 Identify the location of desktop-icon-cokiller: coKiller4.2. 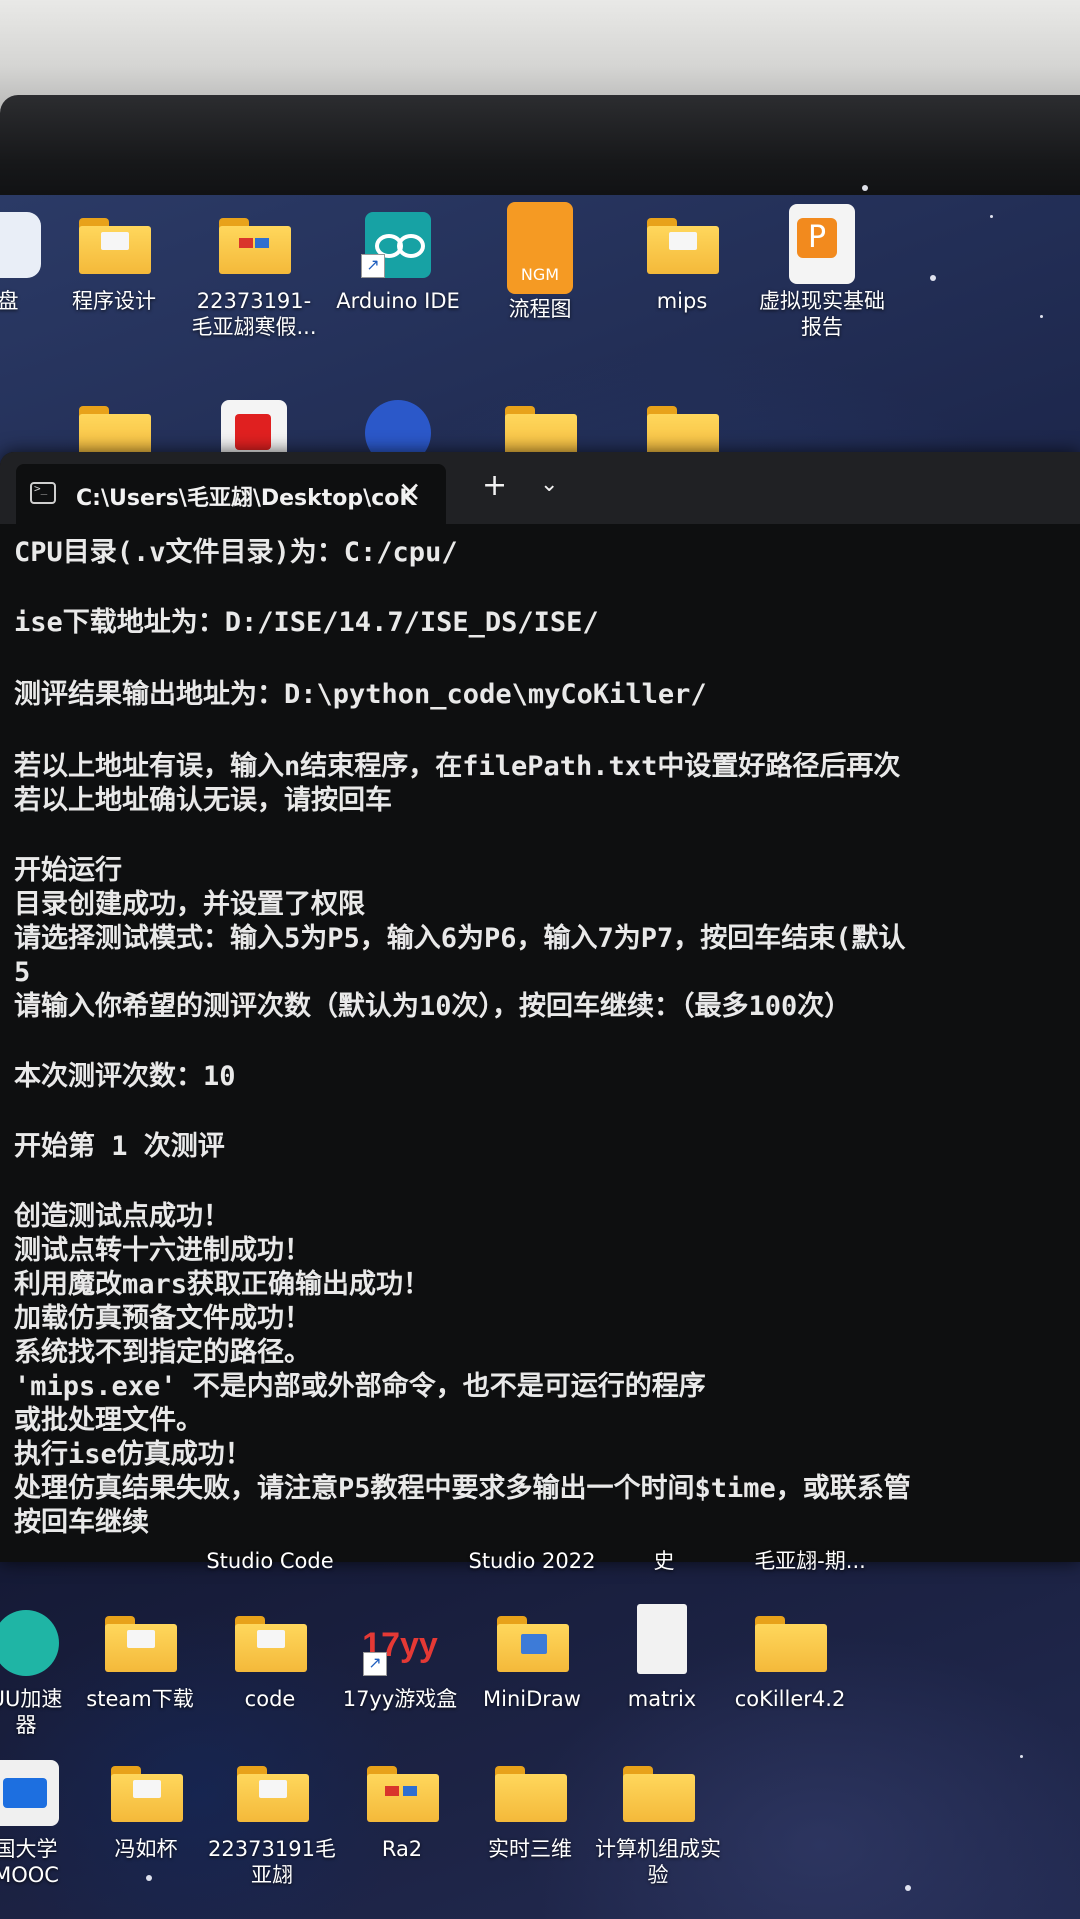
(790, 1661).